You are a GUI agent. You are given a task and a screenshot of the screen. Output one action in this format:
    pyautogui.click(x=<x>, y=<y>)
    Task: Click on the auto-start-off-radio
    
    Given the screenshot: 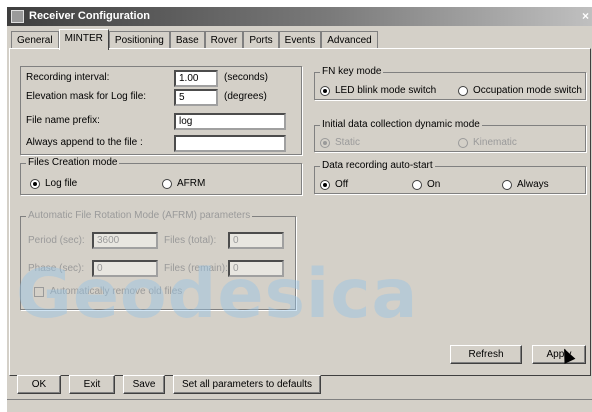 What is the action you would take?
    pyautogui.click(x=325, y=185)
    